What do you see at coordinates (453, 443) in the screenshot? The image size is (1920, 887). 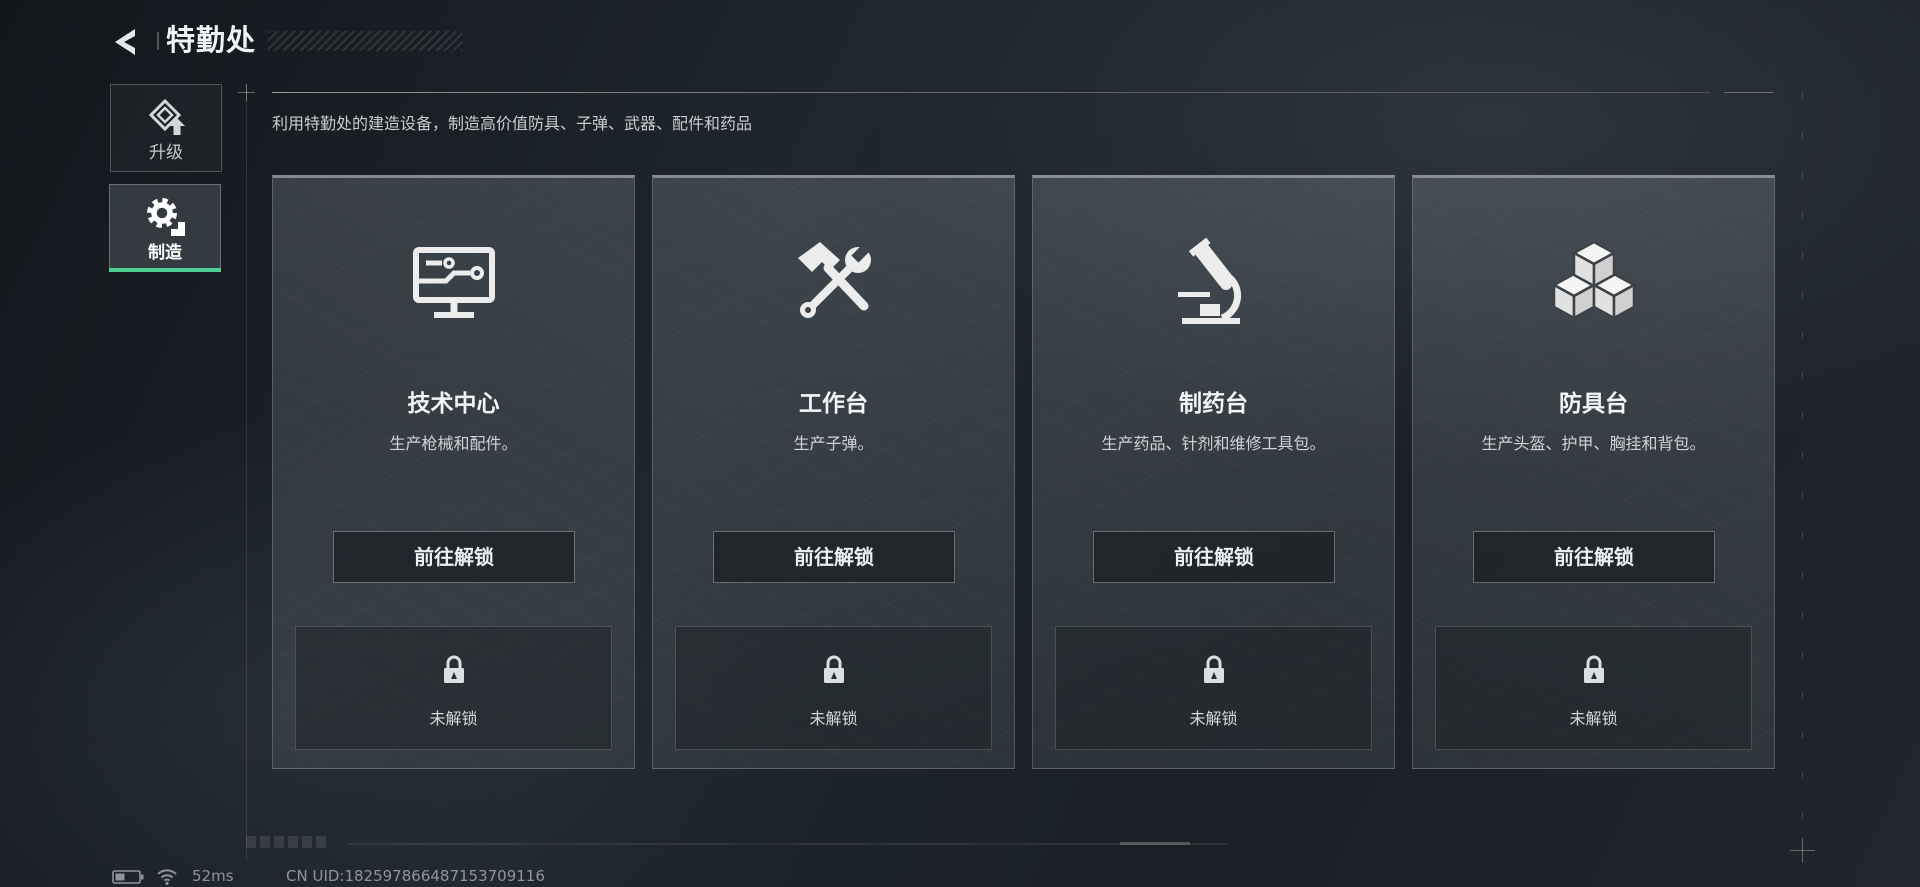 I see `card-description: 生产枪械和配件。` at bounding box center [453, 443].